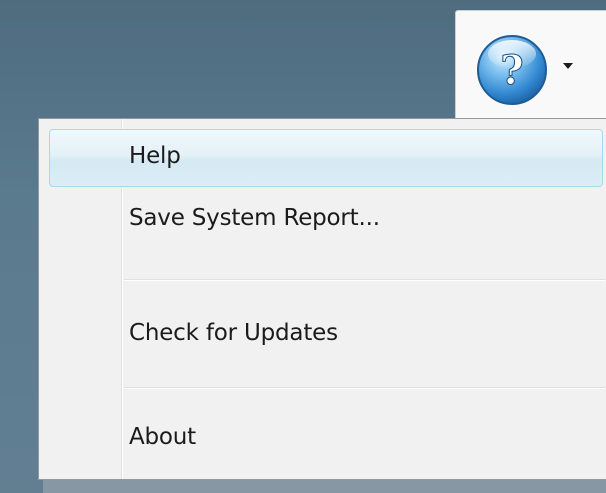  Describe the element at coordinates (163, 437) in the screenshot. I see `menu-item-label: About` at that location.